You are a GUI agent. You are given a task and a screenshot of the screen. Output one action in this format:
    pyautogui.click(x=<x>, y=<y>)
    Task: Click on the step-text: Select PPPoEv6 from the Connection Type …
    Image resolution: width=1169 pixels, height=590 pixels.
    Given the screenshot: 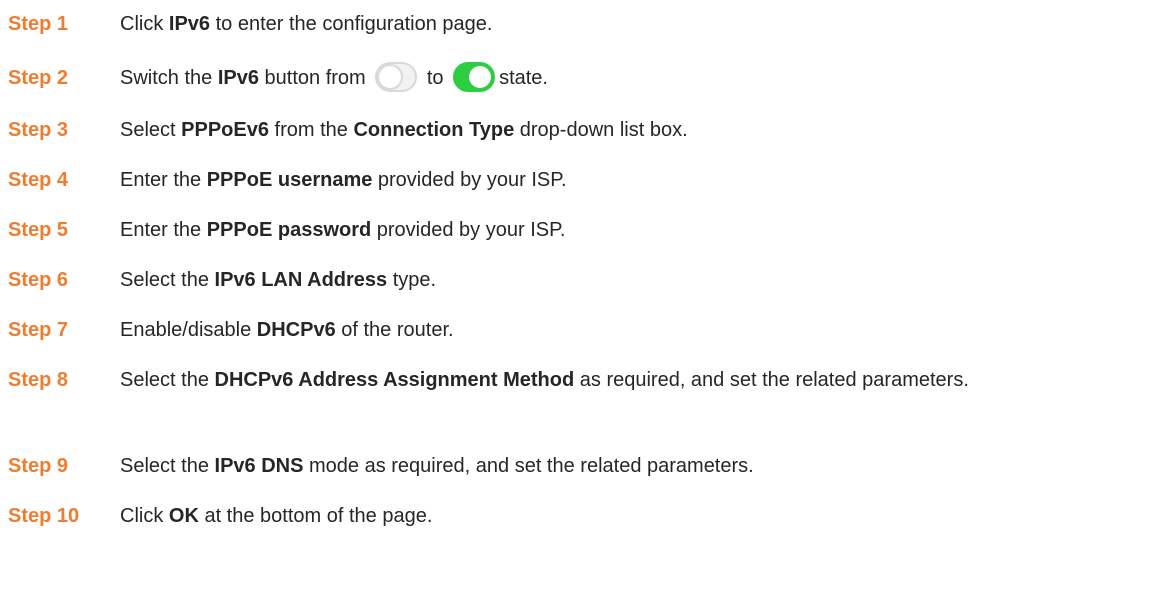 What is the action you would take?
    pyautogui.click(x=404, y=130)
    